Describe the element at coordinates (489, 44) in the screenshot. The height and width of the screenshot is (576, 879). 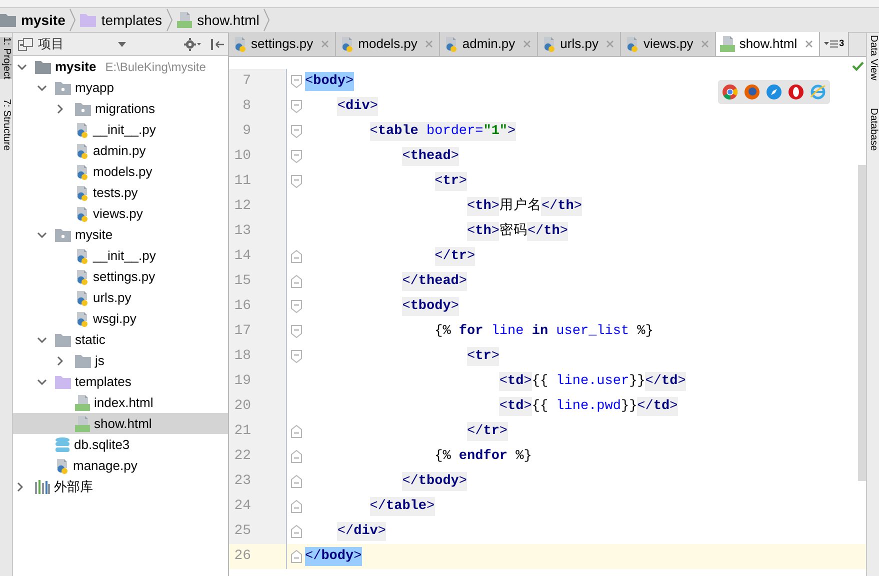
I see `editor-tab: admin.py` at that location.